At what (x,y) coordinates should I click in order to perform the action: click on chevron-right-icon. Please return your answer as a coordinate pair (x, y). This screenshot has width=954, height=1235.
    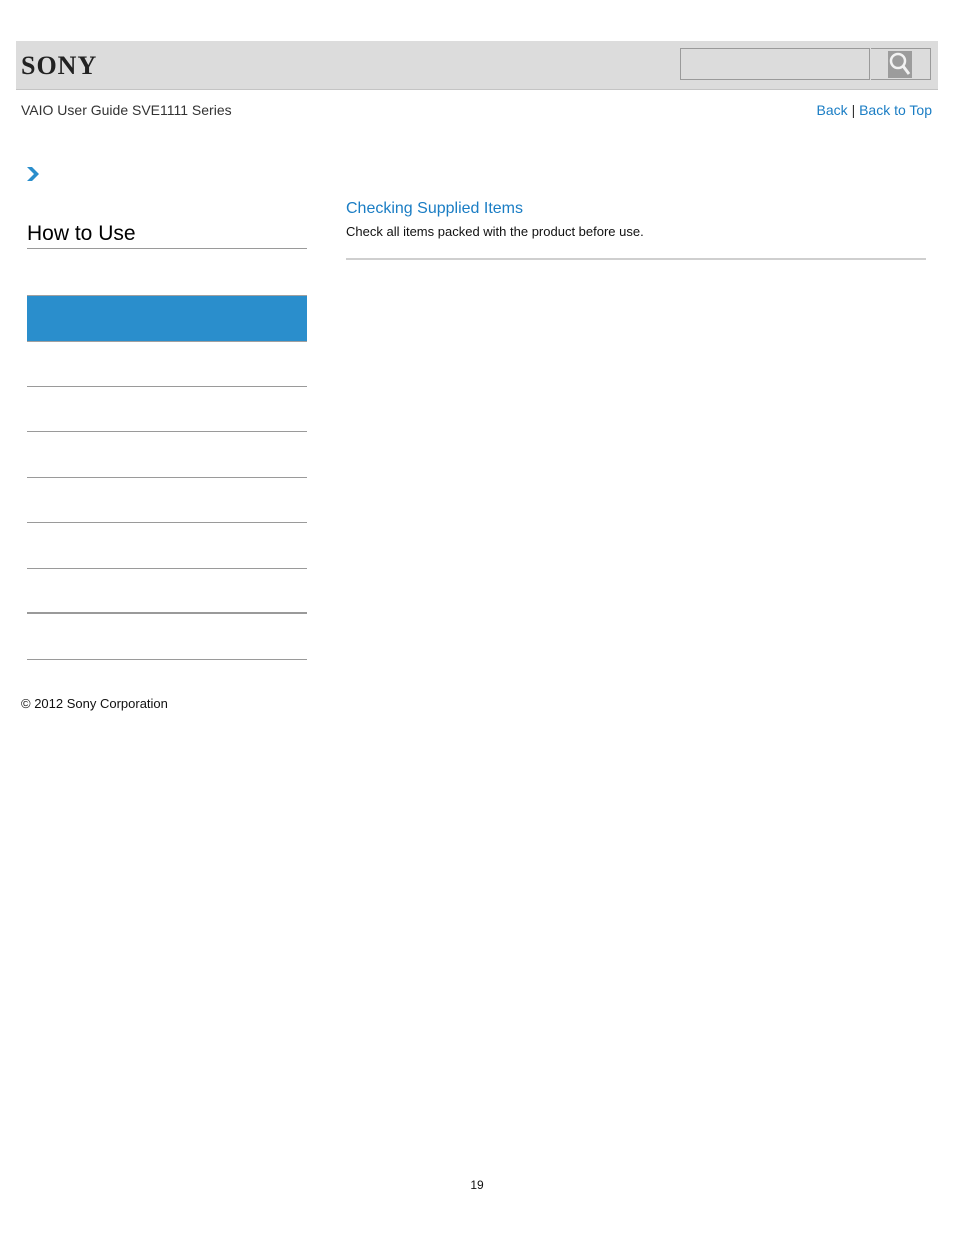
    Looking at the image, I should click on (33, 174).